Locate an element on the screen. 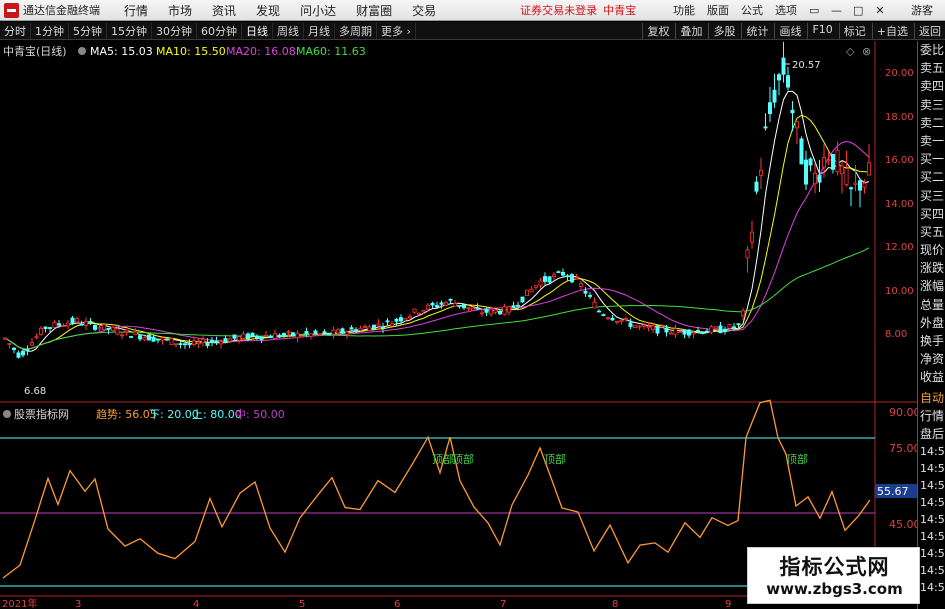  x-tick: 3 is located at coordinates (78, 604).